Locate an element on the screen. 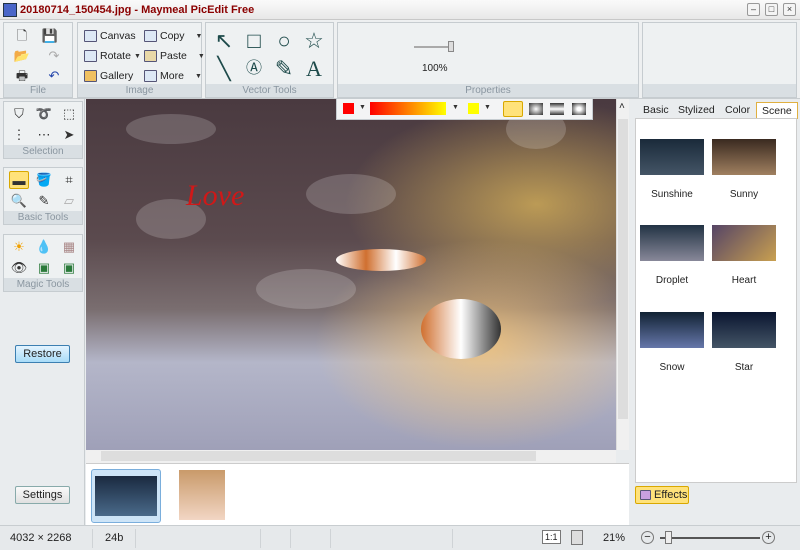 The image size is (800, 550). minimize-button: – is located at coordinates (753, 9).